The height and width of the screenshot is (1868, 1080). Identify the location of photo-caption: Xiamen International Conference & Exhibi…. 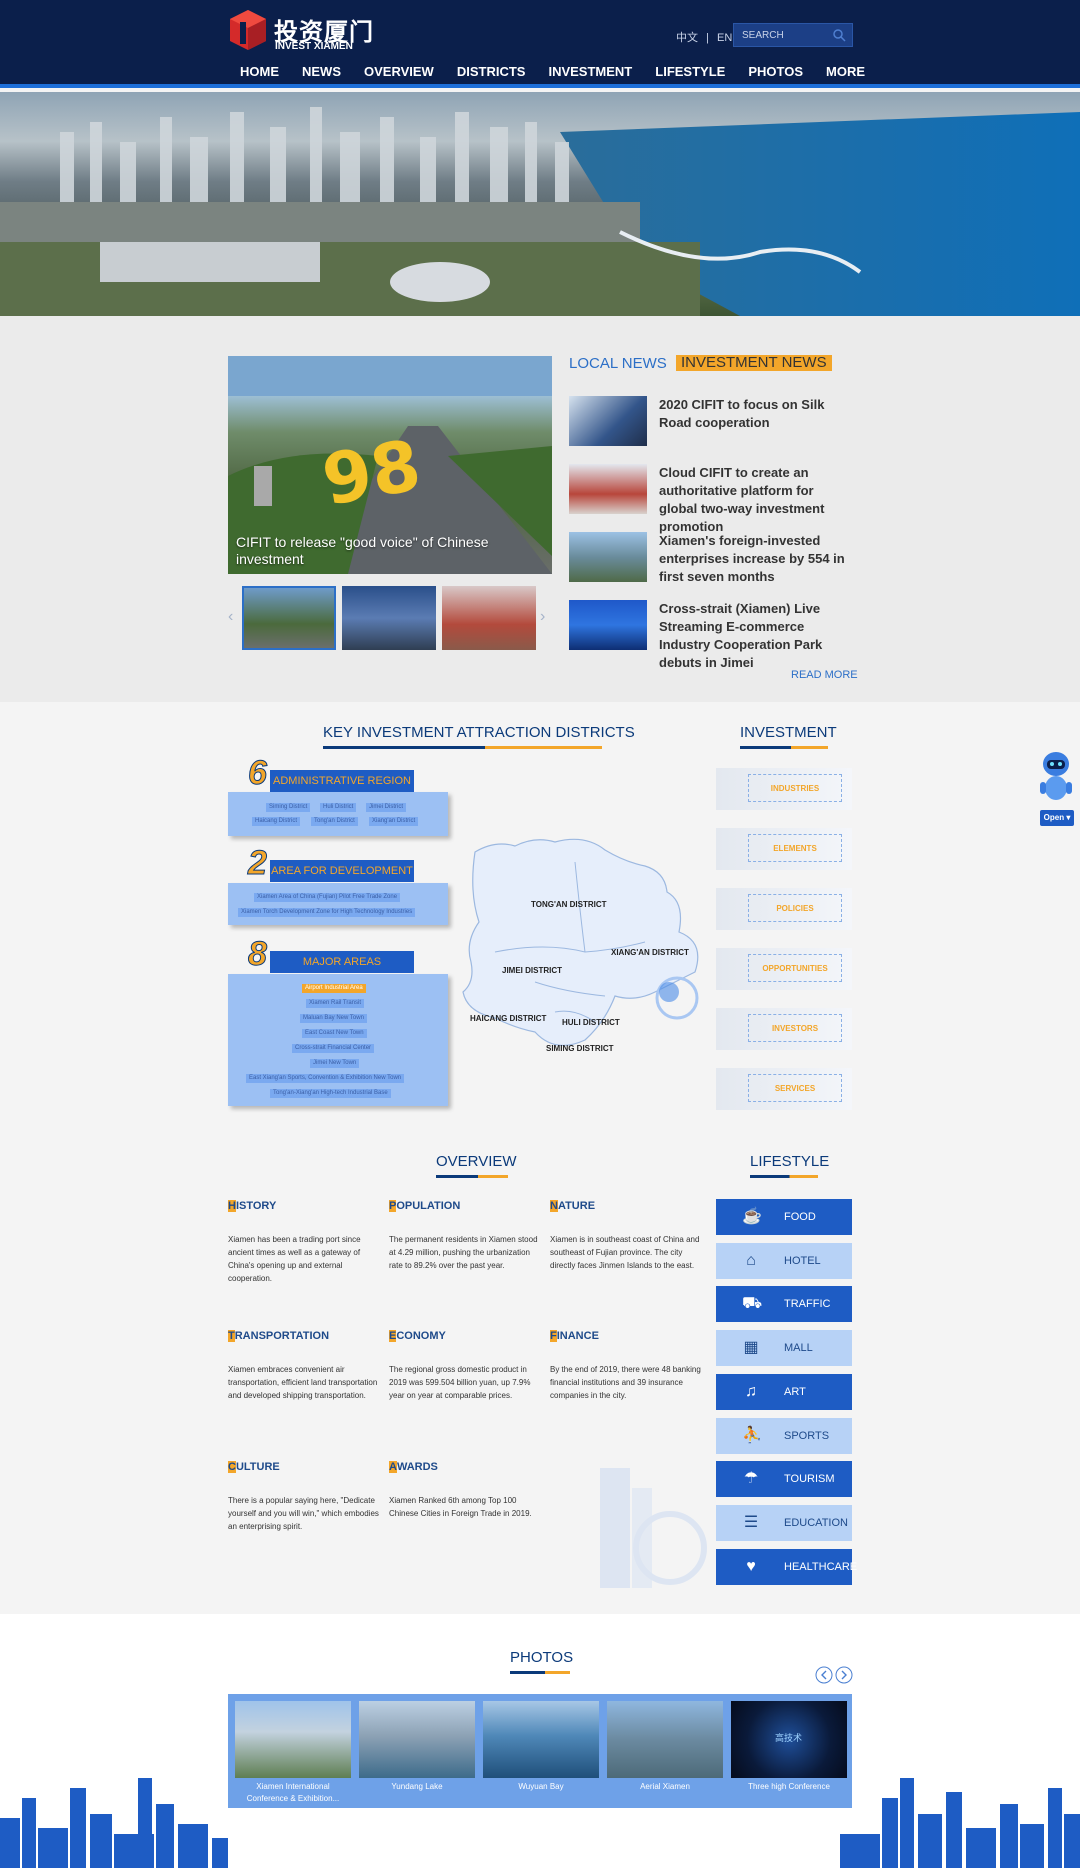
(293, 1793).